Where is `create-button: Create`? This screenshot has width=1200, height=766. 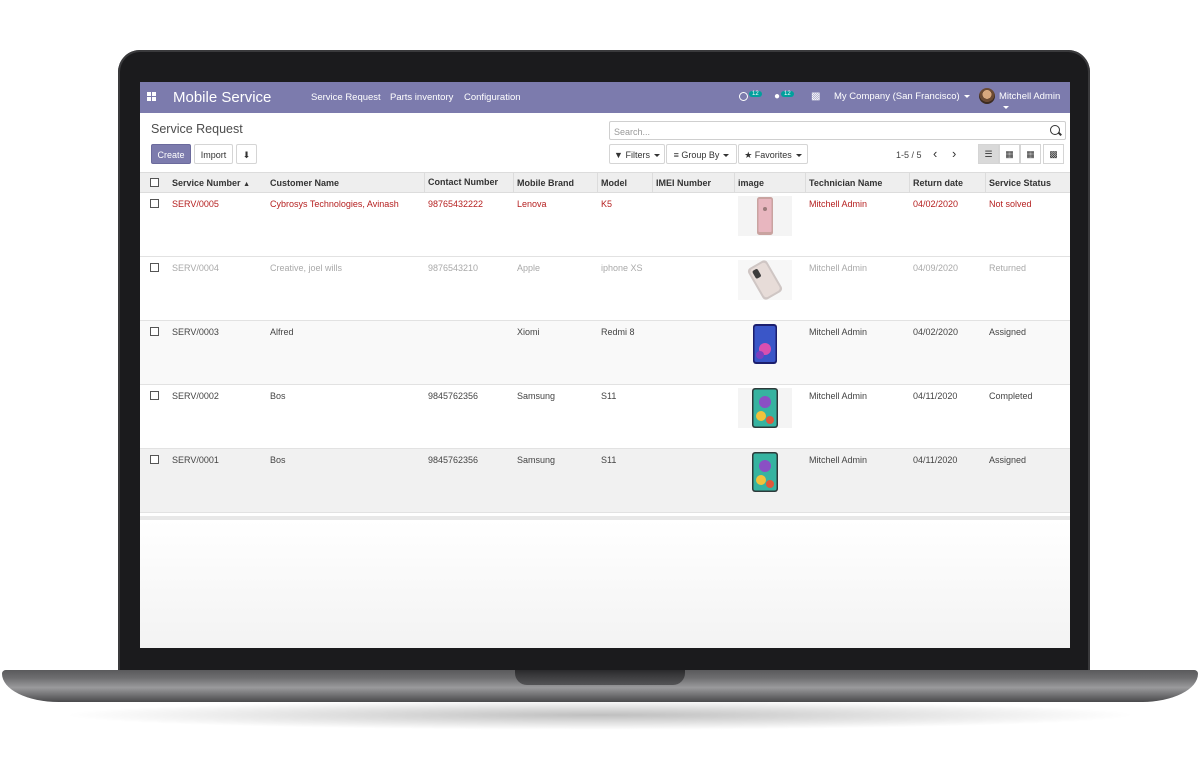
create-button: Create is located at coordinates (171, 154).